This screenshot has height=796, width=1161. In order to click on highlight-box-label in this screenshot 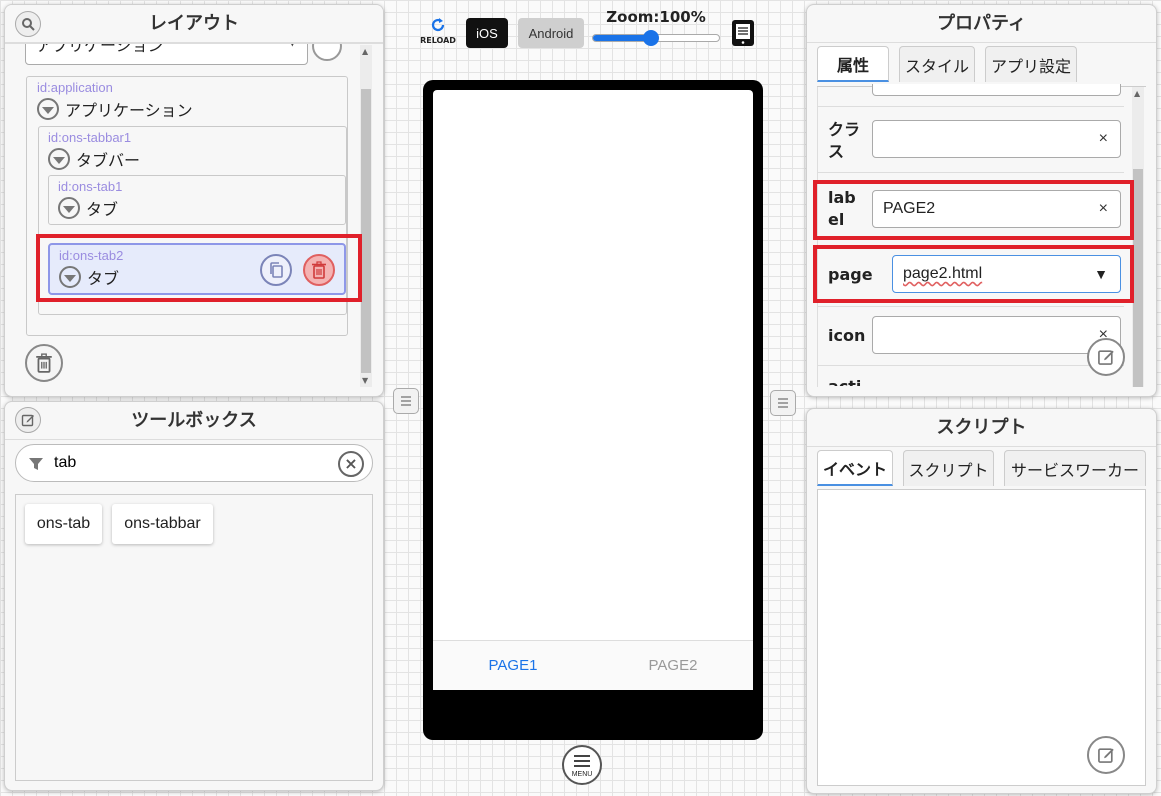, I will do `click(973, 210)`.